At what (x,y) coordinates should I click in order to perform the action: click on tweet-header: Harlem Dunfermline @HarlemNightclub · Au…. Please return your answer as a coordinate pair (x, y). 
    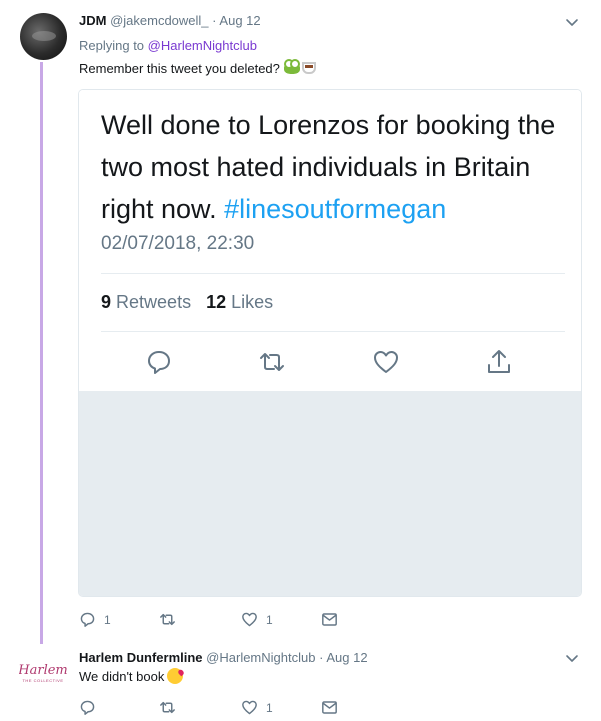
    Looking at the image, I should click on (223, 658).